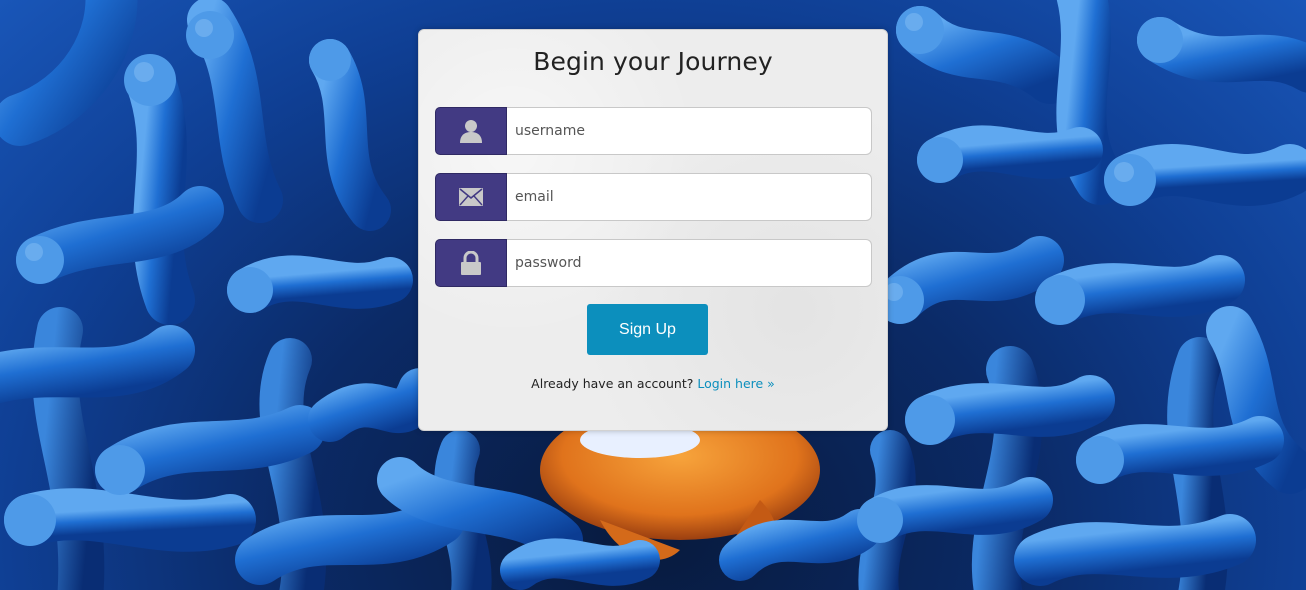 The width and height of the screenshot is (1306, 590). I want to click on user-icon, so click(471, 131).